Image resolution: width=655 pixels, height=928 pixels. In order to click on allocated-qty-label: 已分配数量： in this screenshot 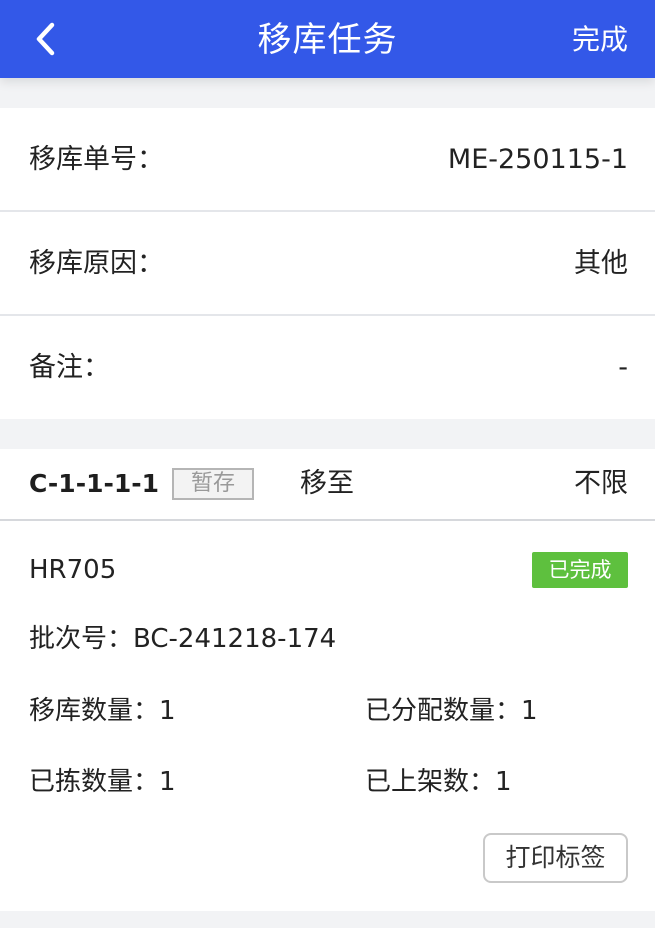, I will do `click(443, 711)`.